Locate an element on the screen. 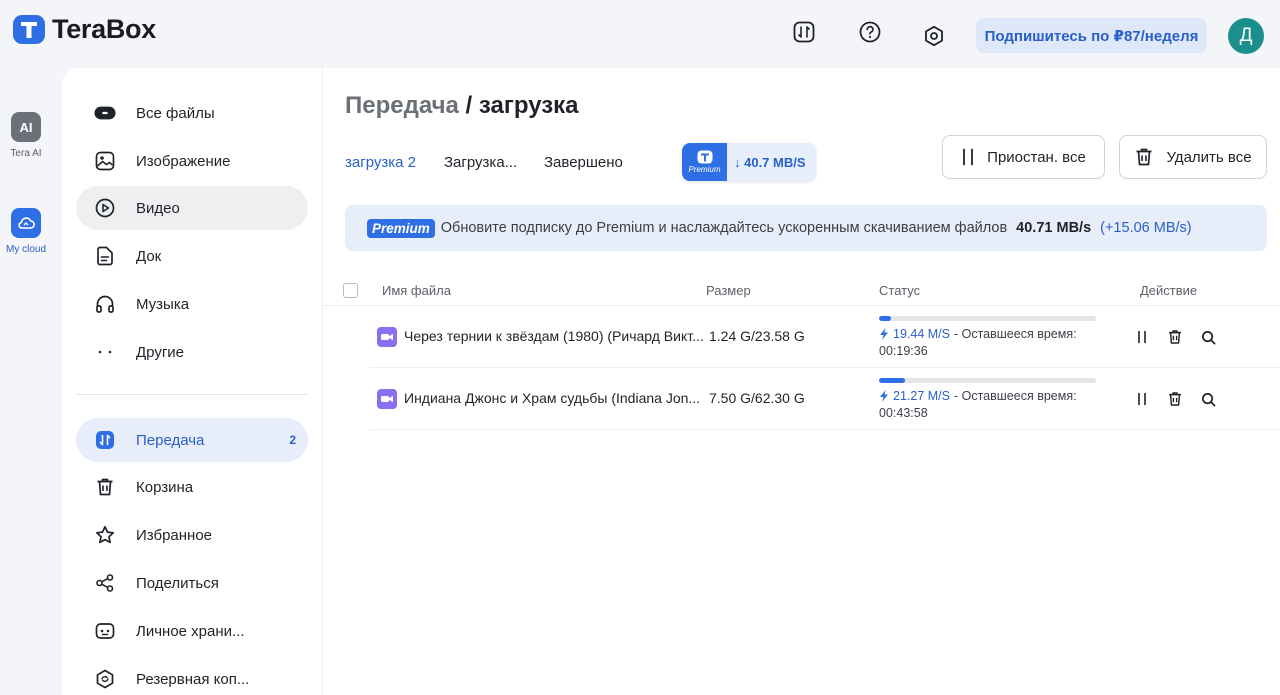 The height and width of the screenshot is (695, 1280). select-all-checkbox is located at coordinates (350, 290).